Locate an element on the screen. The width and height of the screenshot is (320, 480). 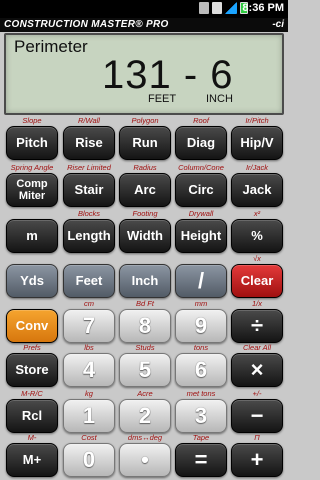
display-value: 131 - 6 is located at coordinates (168, 75).